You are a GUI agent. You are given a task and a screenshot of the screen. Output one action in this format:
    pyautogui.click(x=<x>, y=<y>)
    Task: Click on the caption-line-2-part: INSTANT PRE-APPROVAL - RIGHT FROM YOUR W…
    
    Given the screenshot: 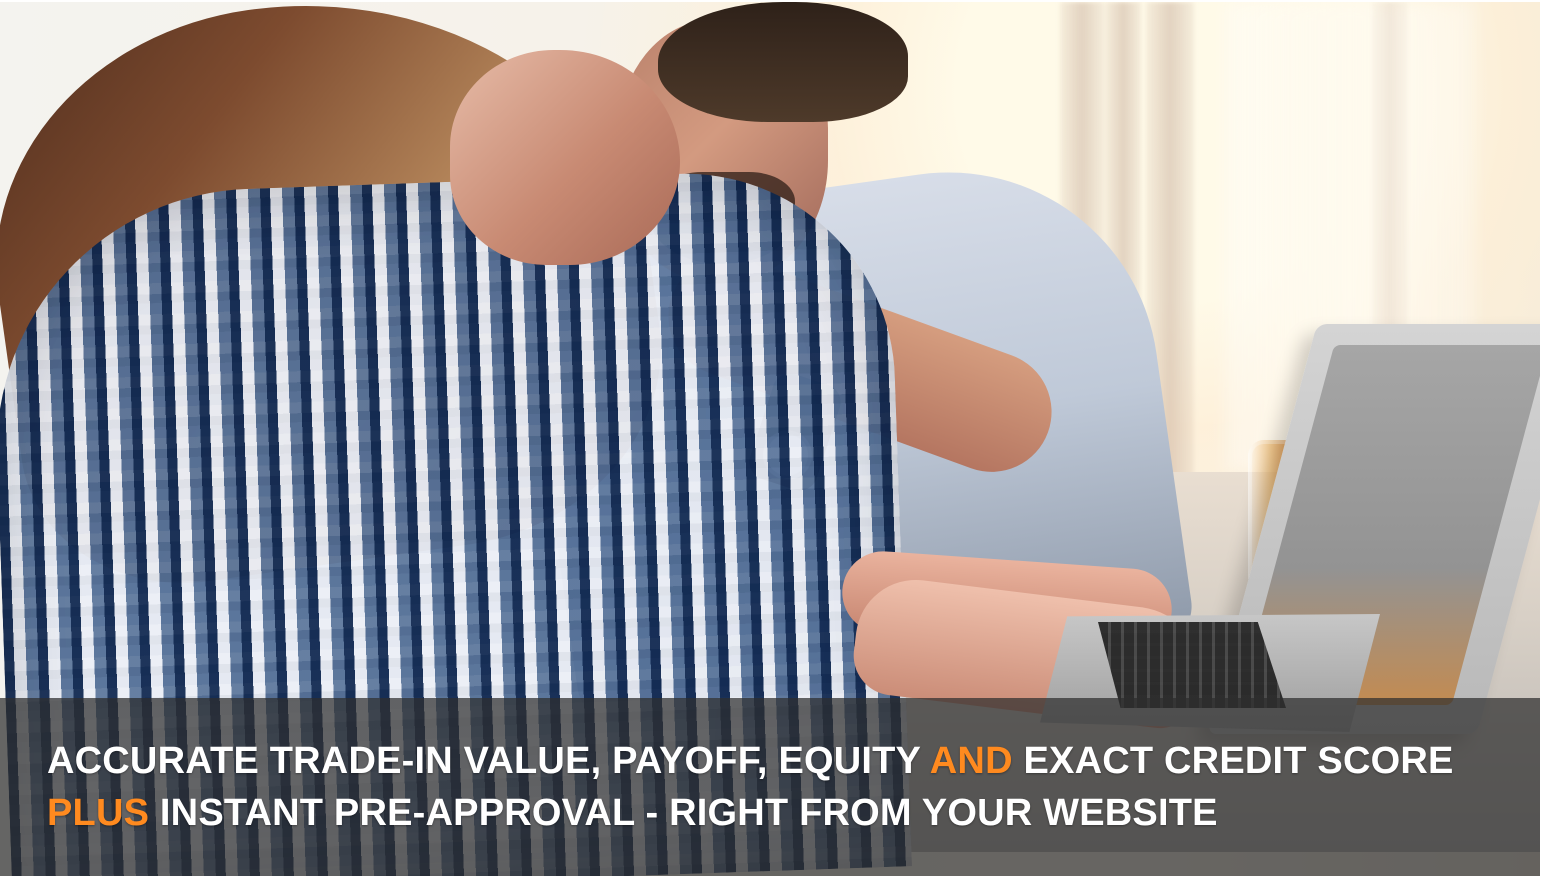 What is the action you would take?
    pyautogui.click(x=688, y=813)
    